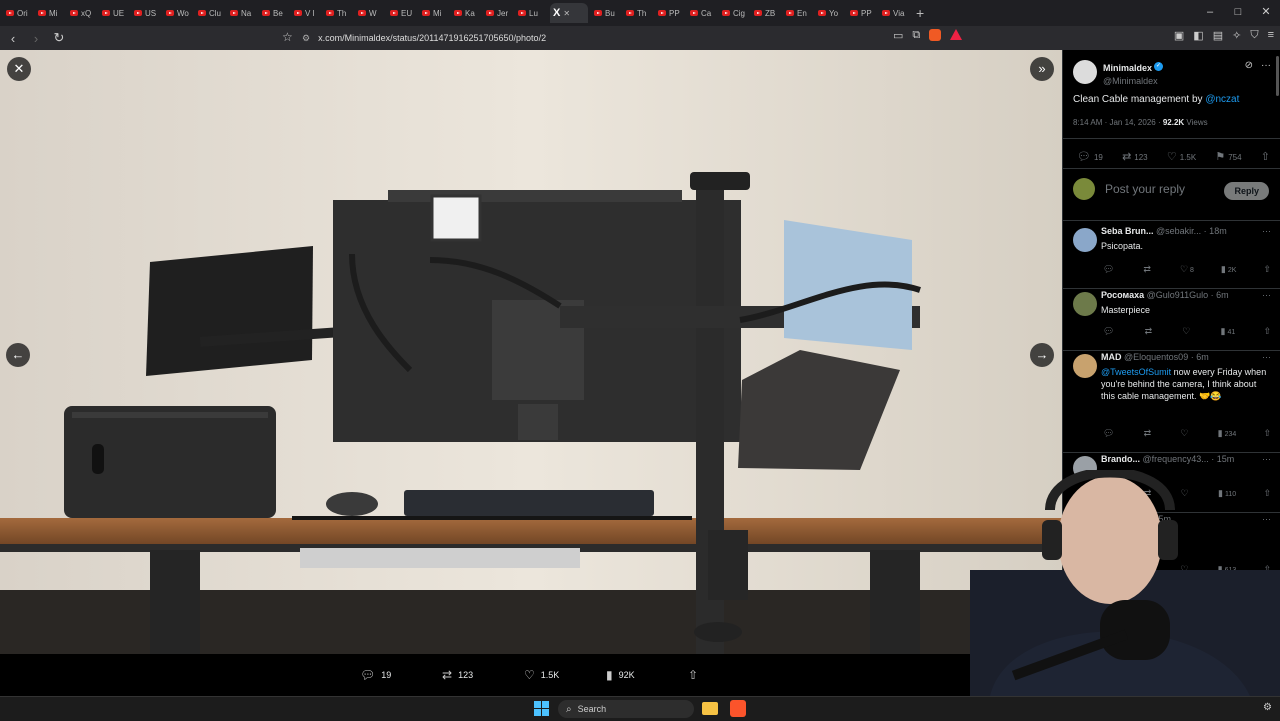  Describe the element at coordinates (1135, 156) in the screenshot. I see `repost-button: ⇄ 123` at that location.